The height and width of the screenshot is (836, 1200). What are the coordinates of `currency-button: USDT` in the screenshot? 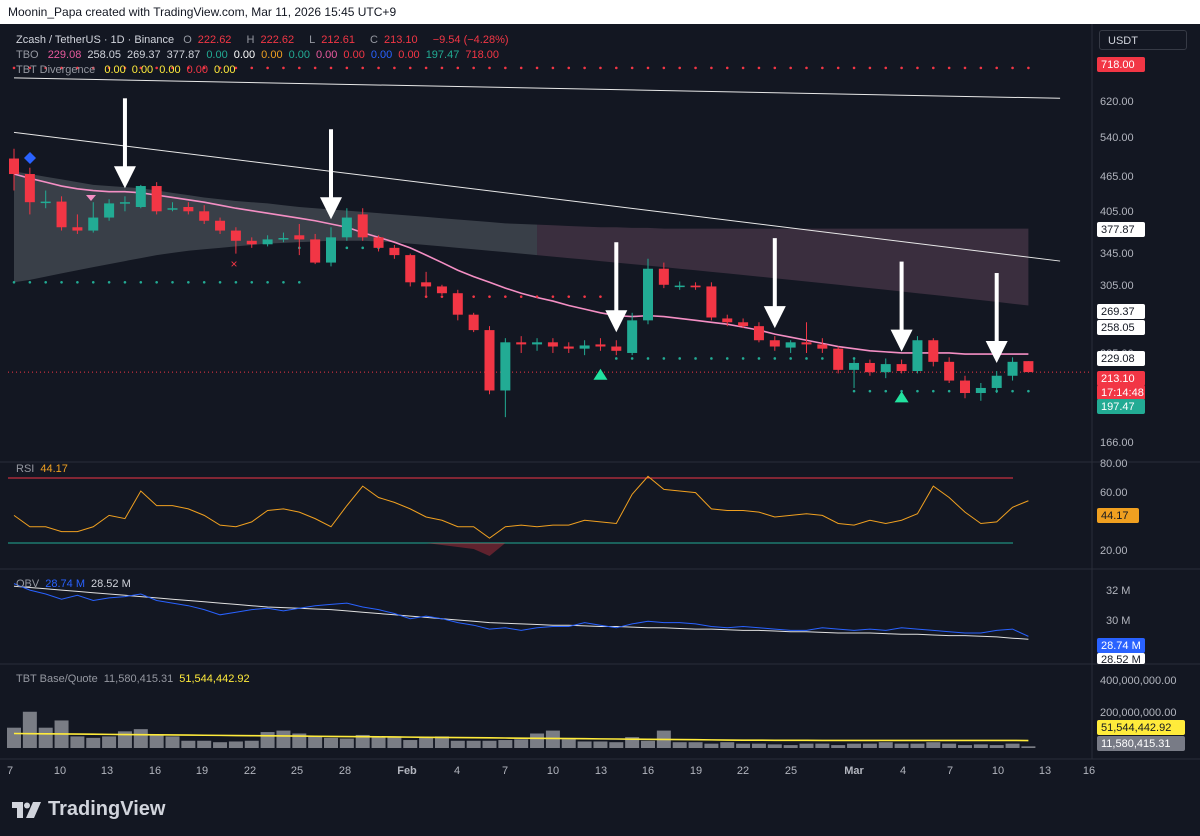 It's located at (1143, 40).